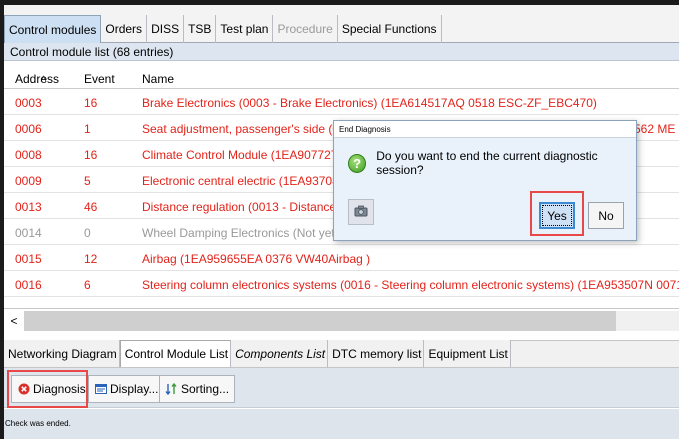  I want to click on cell-address: 0013, so click(28, 207).